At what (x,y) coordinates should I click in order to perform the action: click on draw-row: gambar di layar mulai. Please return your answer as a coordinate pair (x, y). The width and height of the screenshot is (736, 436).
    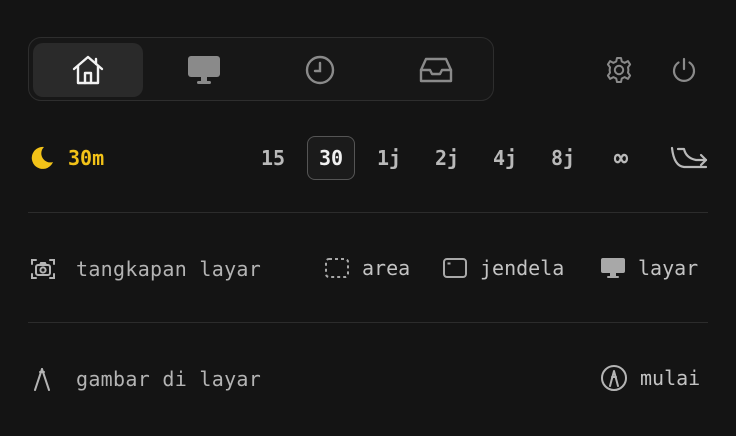
    Looking at the image, I should click on (368, 378).